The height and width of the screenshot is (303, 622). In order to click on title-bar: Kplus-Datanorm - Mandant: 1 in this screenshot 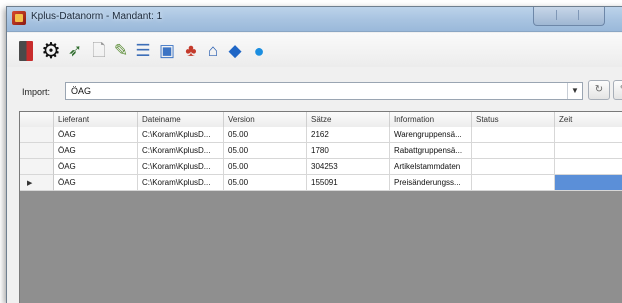, I will do `click(314, 19)`.